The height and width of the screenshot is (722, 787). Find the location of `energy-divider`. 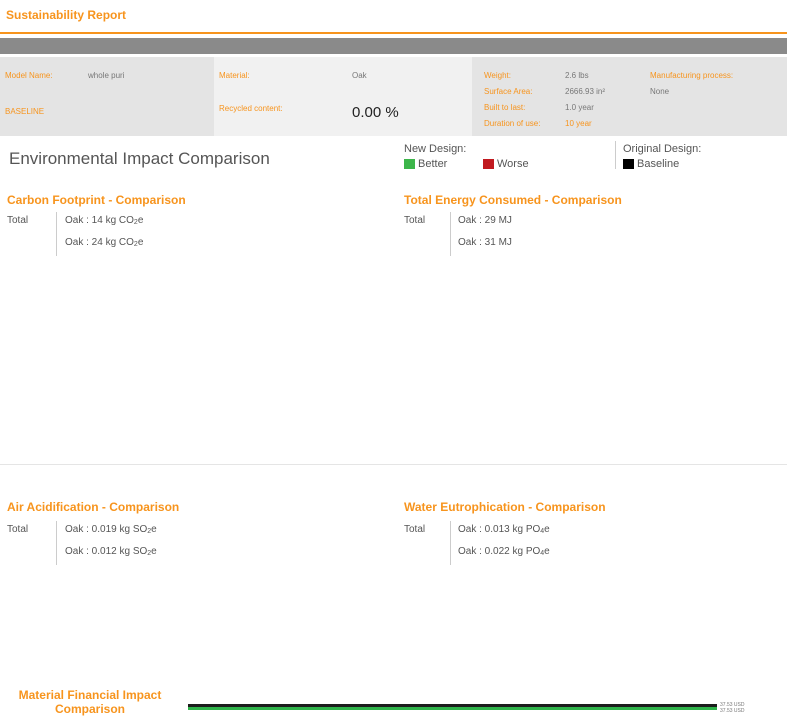

energy-divider is located at coordinates (450, 234).